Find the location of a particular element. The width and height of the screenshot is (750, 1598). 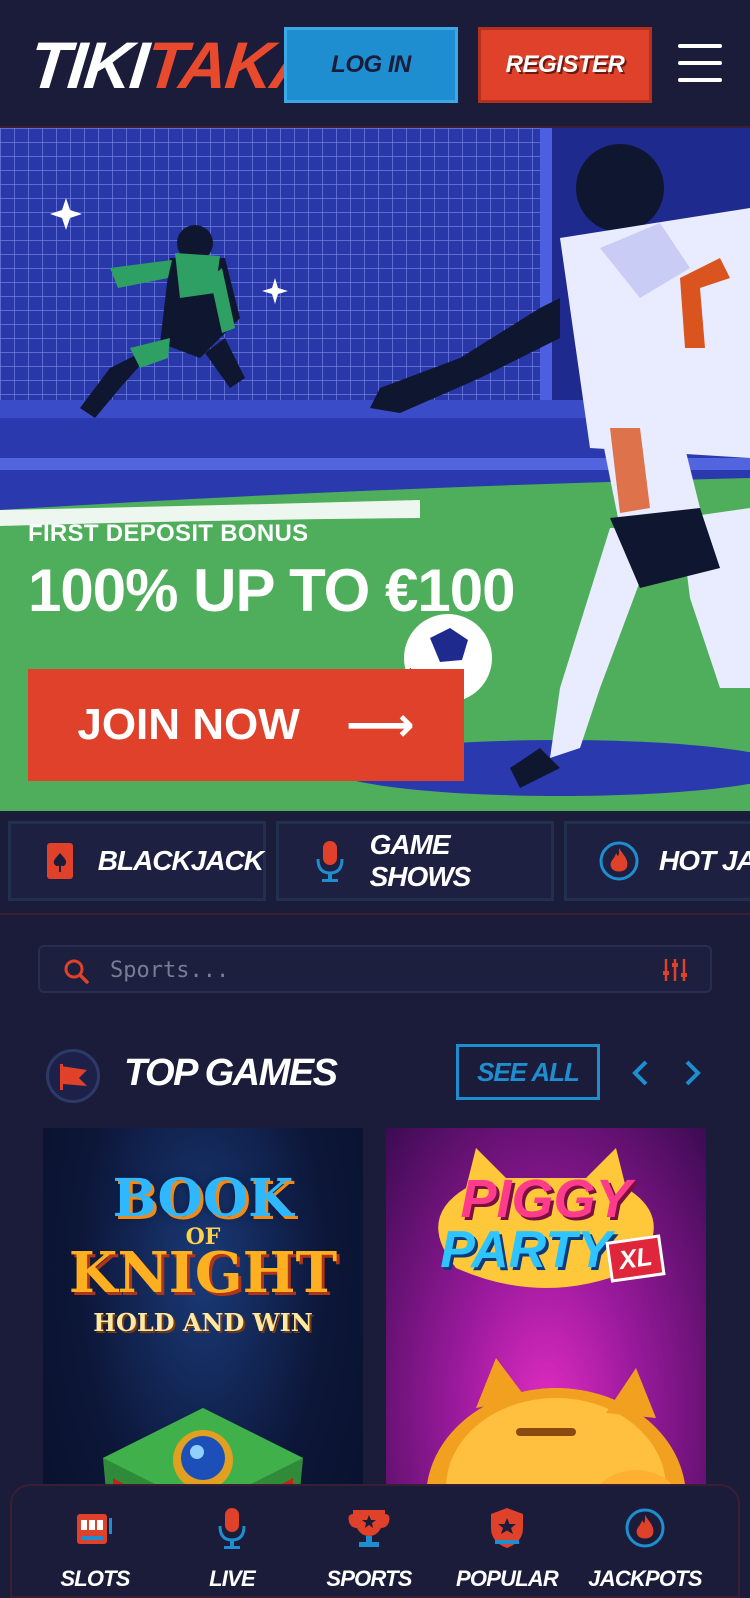

logo-part-tiki: TIKI is located at coordinates (88, 65).